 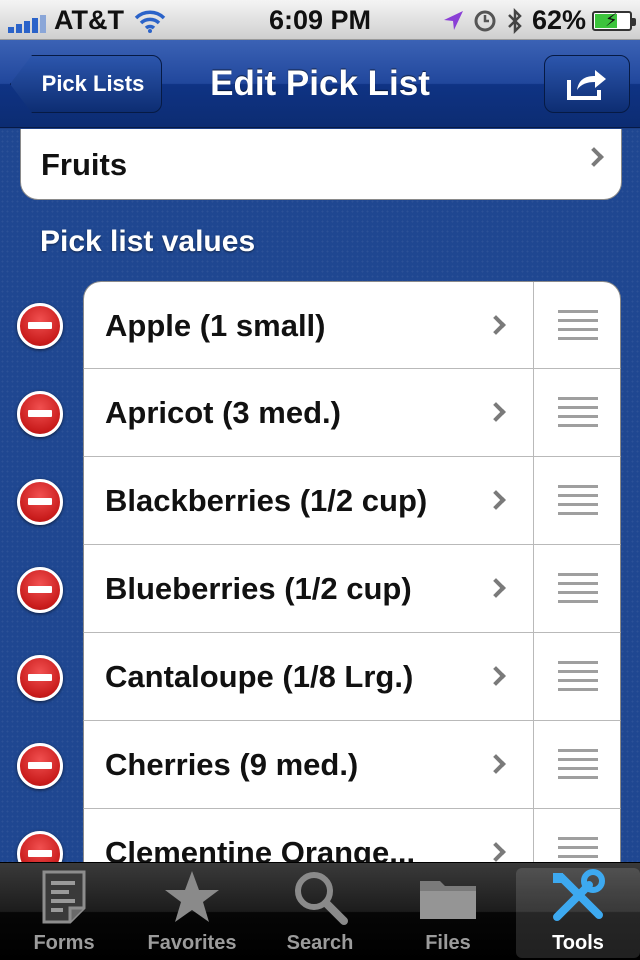 What do you see at coordinates (320, 20) in the screenshot?
I see `status-bar: AT&T 6:09 PM 62% ⚡` at bounding box center [320, 20].